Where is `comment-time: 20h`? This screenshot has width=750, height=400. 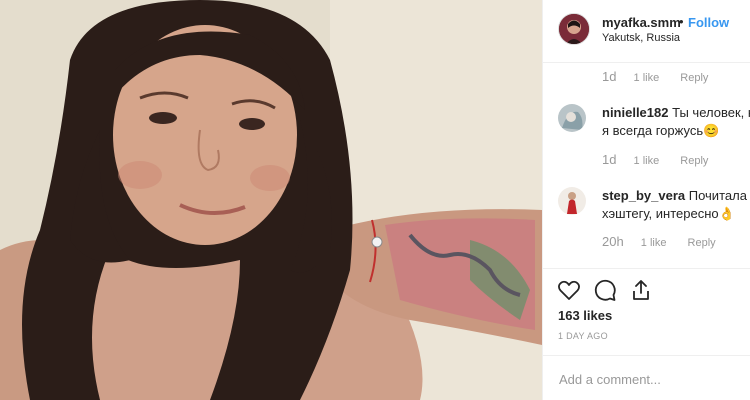 comment-time: 20h is located at coordinates (613, 241).